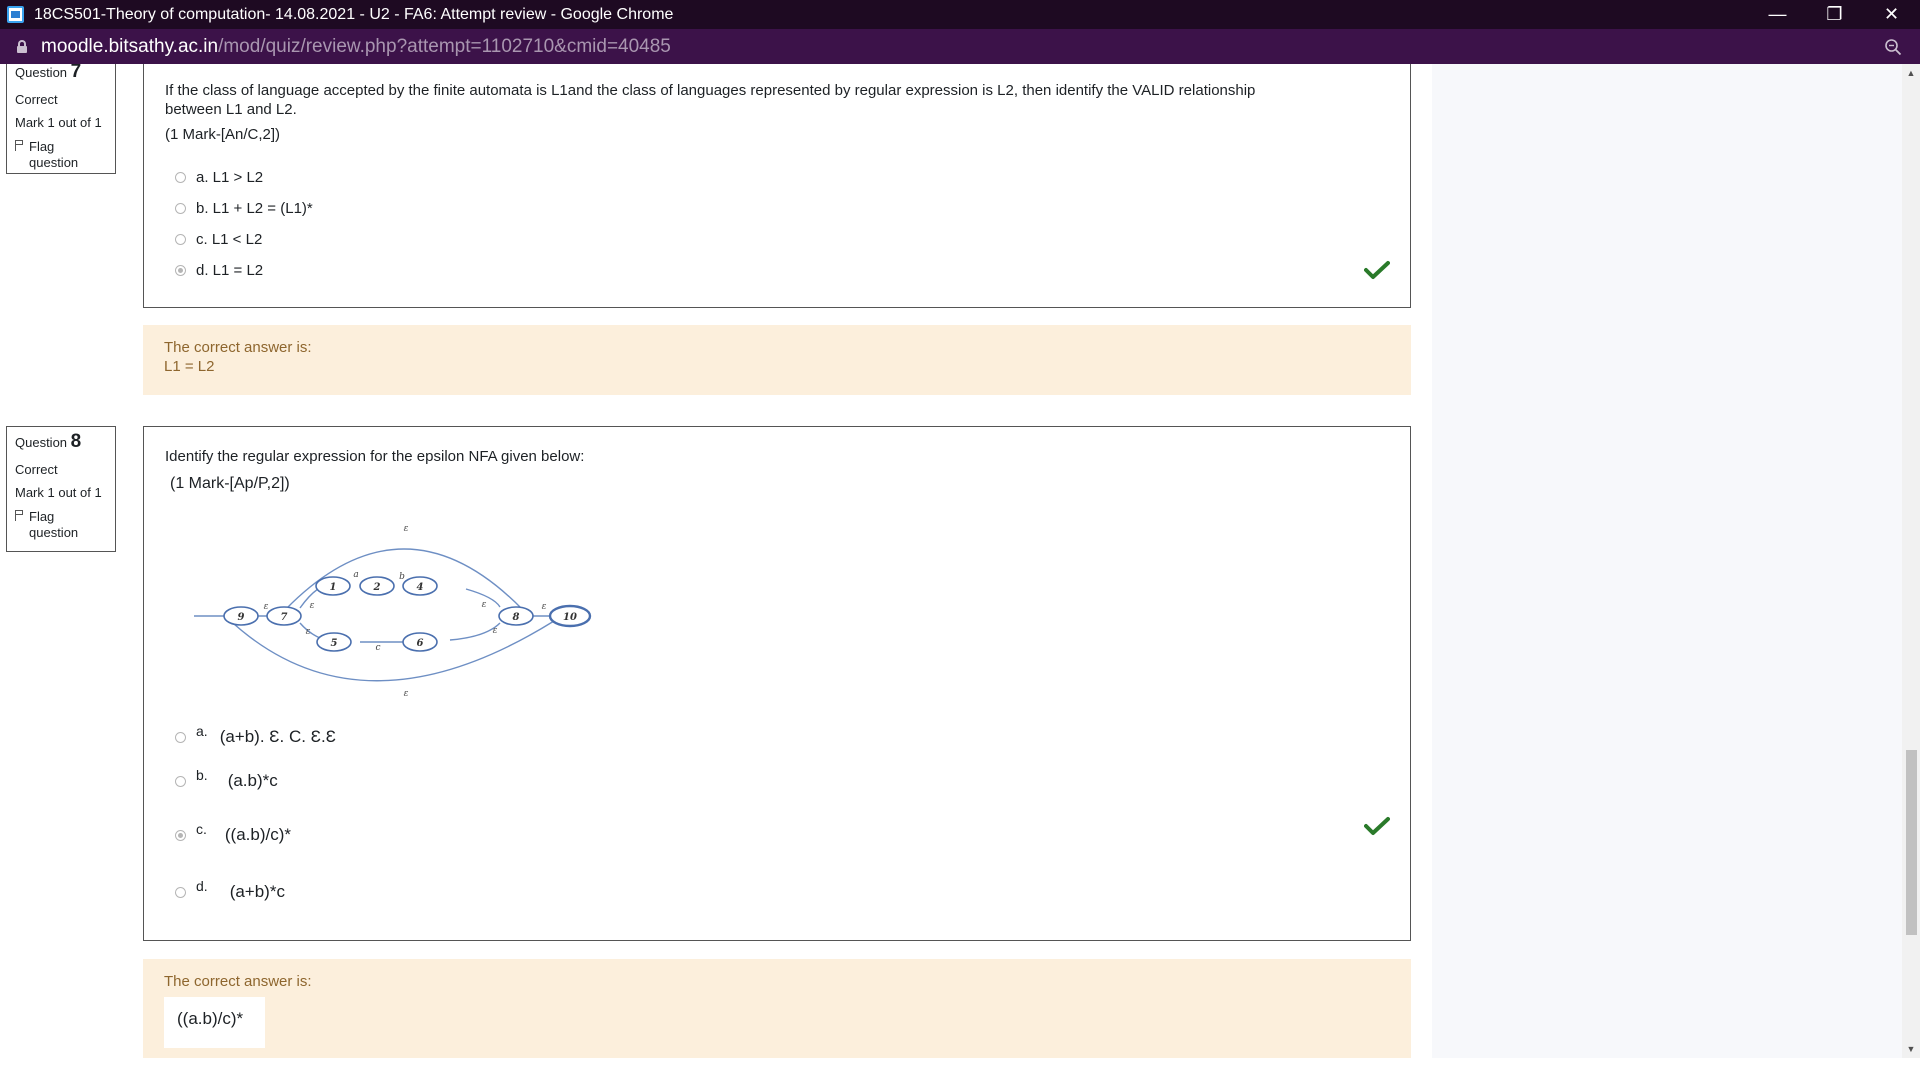 The height and width of the screenshot is (1078, 1920). What do you see at coordinates (230, 177) in the screenshot?
I see `option-label: a. L1 > L2` at bounding box center [230, 177].